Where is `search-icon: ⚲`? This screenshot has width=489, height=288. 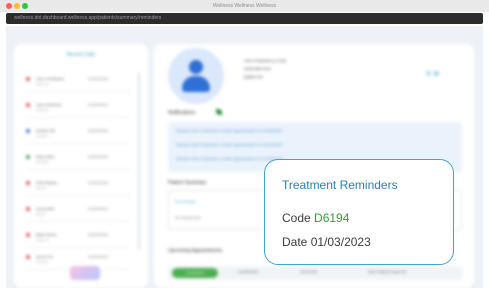 search-icon: ⚲ is located at coordinates (428, 74).